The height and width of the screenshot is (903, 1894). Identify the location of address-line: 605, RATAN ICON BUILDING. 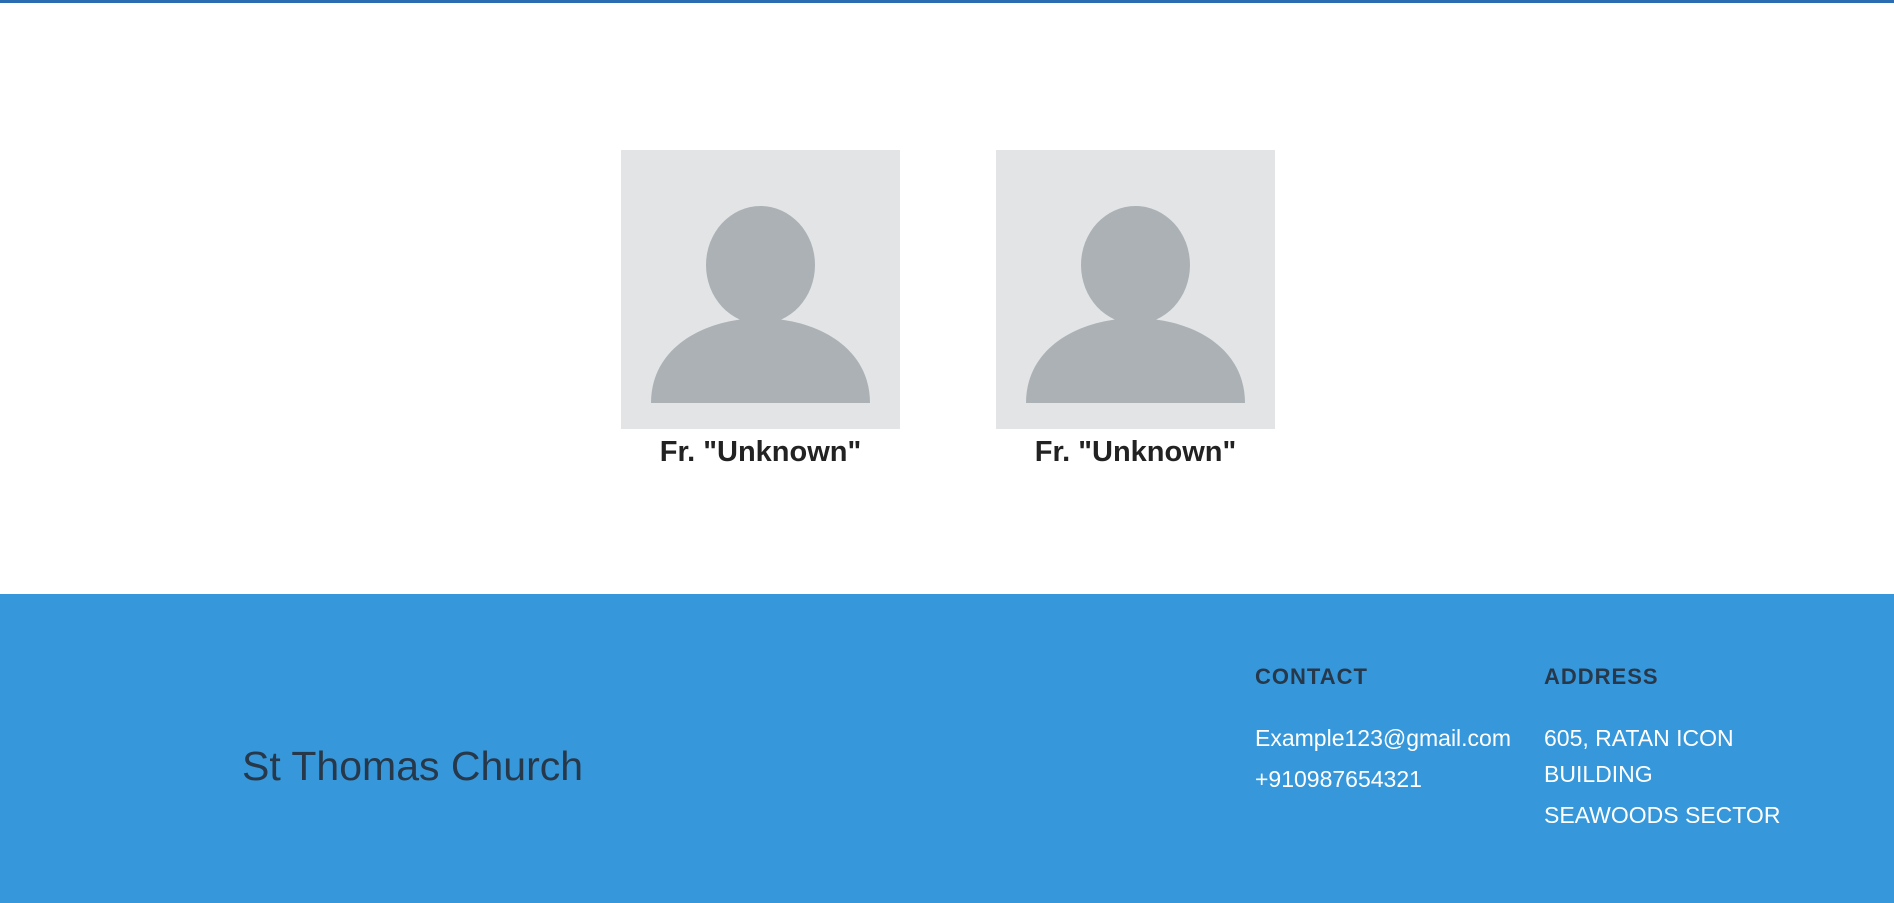
(1639, 756).